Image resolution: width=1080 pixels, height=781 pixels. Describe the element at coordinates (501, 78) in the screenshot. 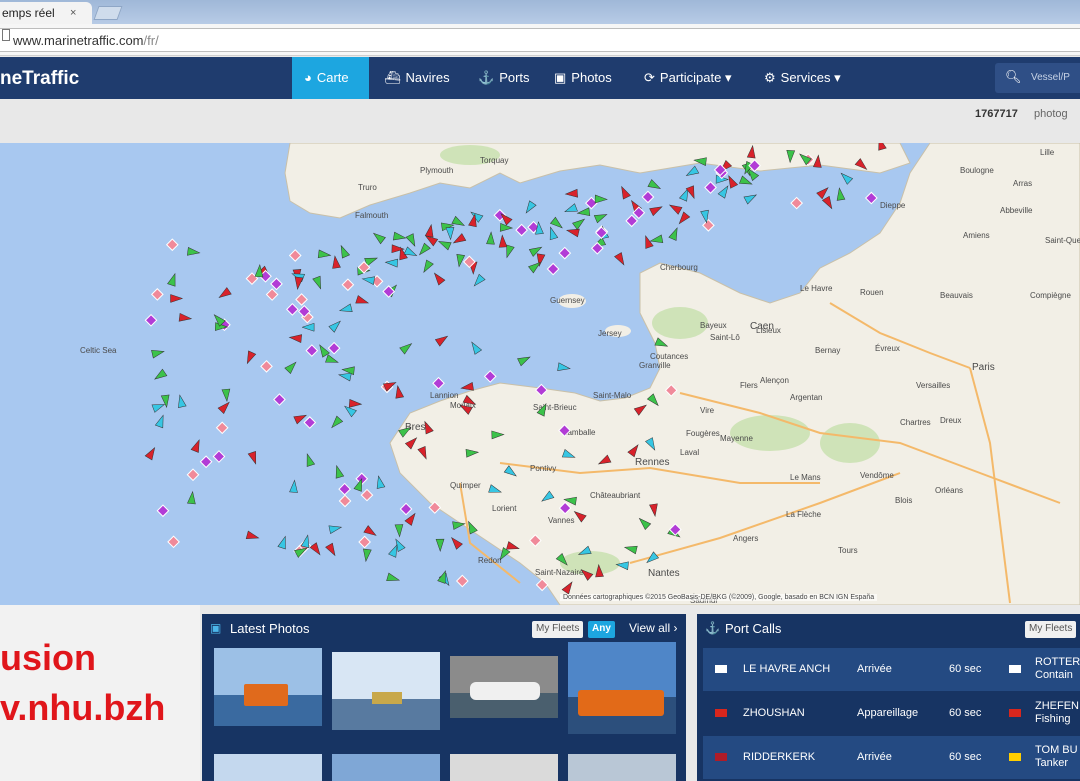

I see `nav-ports: ⚓ Ports` at that location.